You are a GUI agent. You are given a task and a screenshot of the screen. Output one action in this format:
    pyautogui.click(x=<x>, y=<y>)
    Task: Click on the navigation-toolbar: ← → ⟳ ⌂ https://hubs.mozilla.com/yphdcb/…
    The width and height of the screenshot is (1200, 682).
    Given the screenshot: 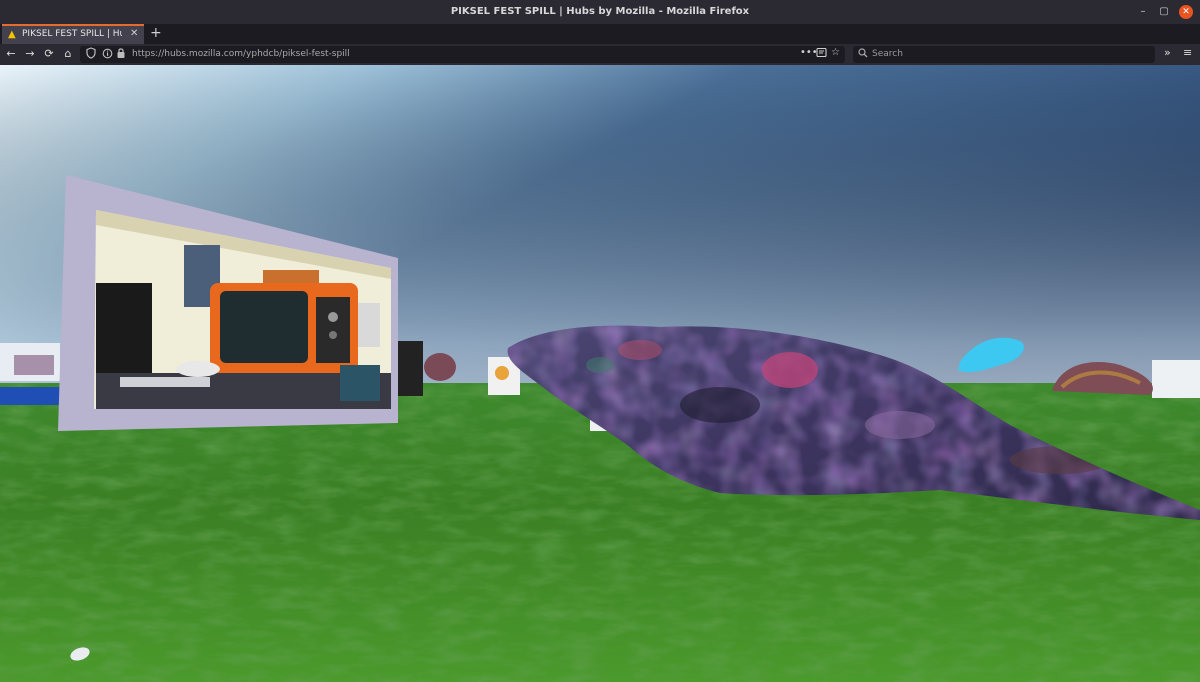 What is the action you would take?
    pyautogui.click(x=600, y=54)
    